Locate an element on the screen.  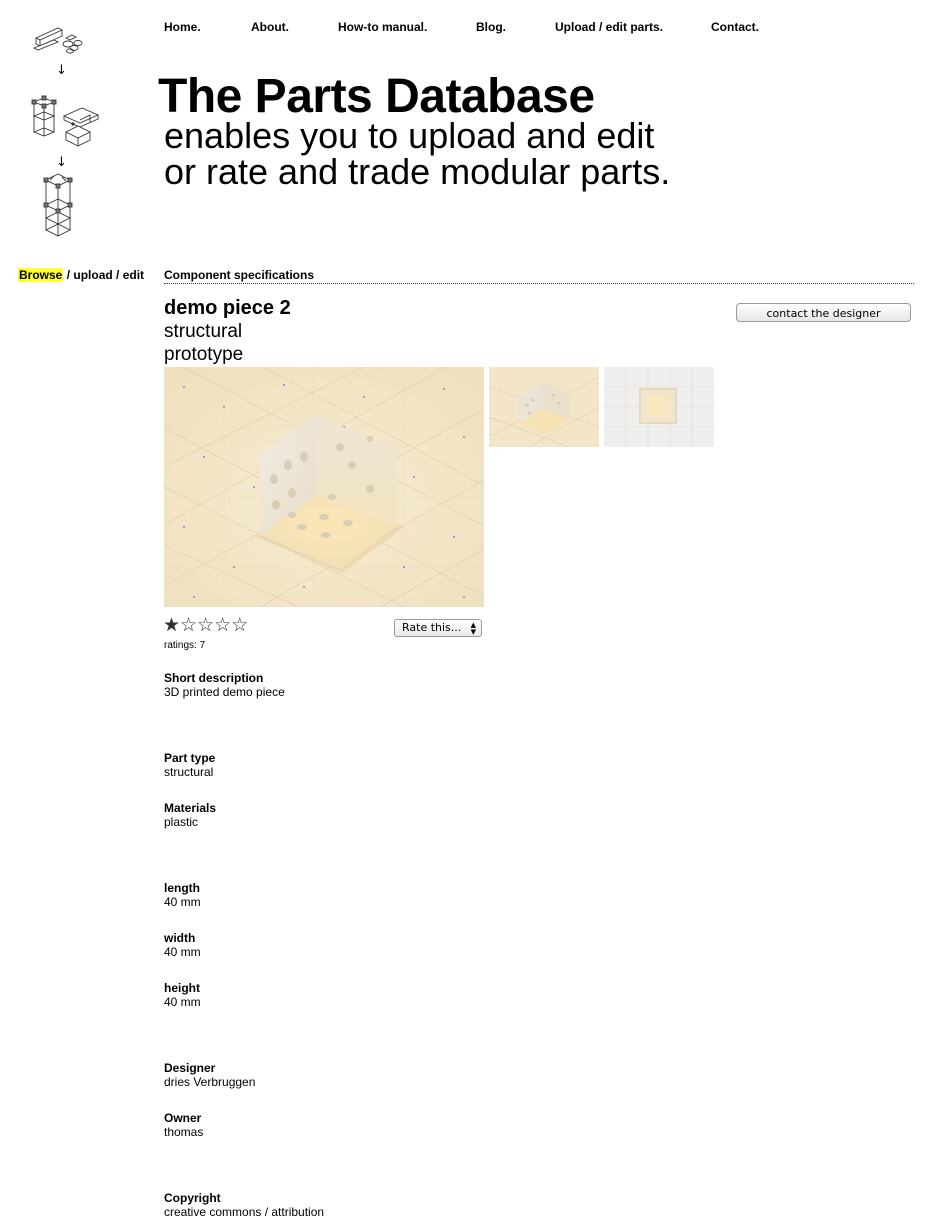
length-value: 40 mm is located at coordinates (182, 902).